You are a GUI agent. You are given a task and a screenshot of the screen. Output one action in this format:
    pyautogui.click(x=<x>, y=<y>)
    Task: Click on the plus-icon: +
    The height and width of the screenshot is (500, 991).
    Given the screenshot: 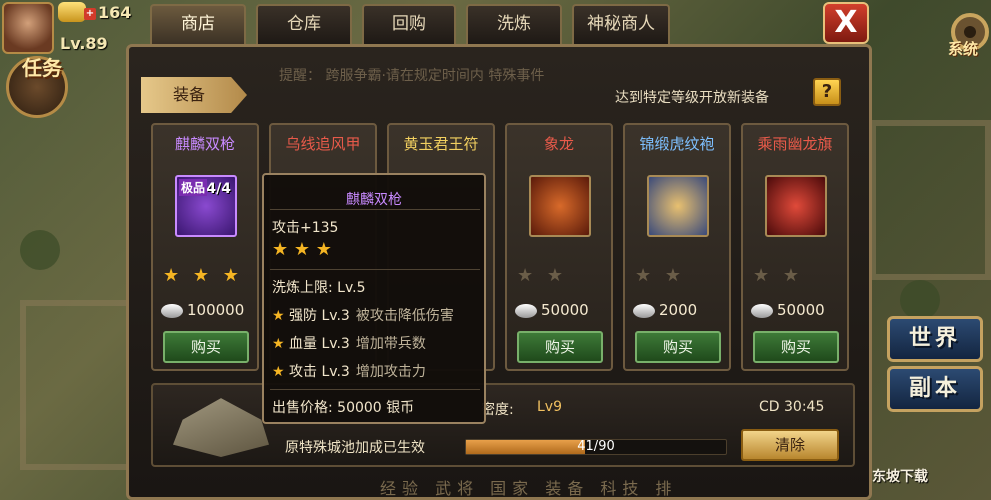 What is the action you would take?
    pyautogui.click(x=90, y=14)
    